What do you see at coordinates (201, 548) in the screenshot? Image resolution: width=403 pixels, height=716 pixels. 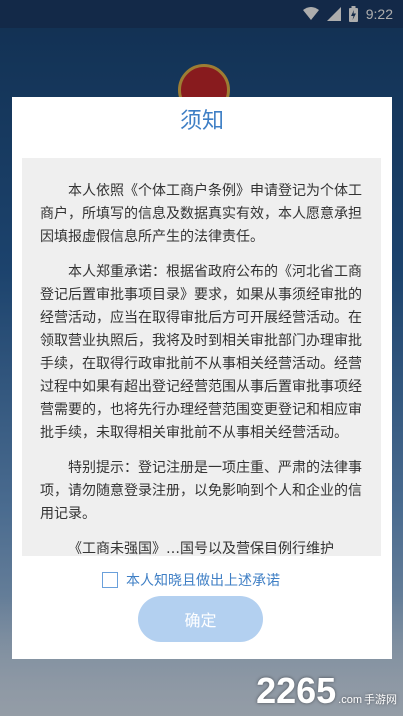 I see `notice-paragraph: 《工商未强国》…国号以及营保目例行维护` at bounding box center [201, 548].